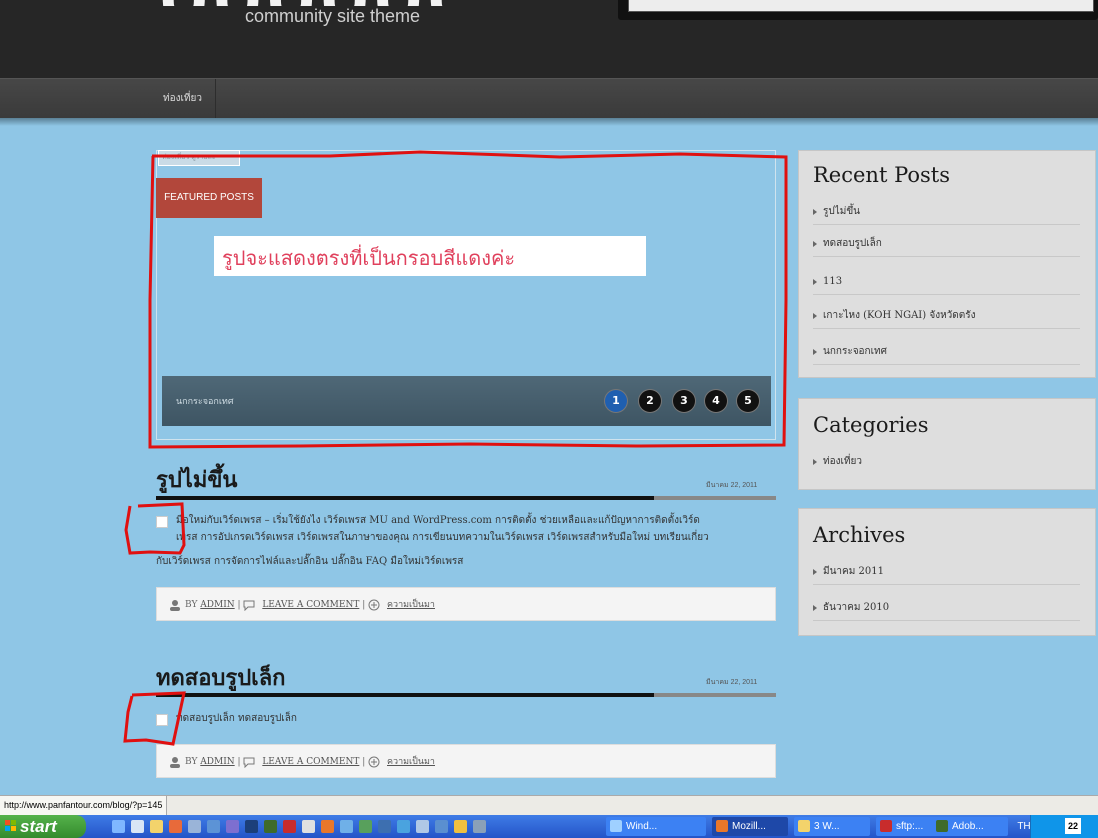 The width and height of the screenshot is (1098, 838). I want to click on slider-page-3: 3, so click(684, 401).